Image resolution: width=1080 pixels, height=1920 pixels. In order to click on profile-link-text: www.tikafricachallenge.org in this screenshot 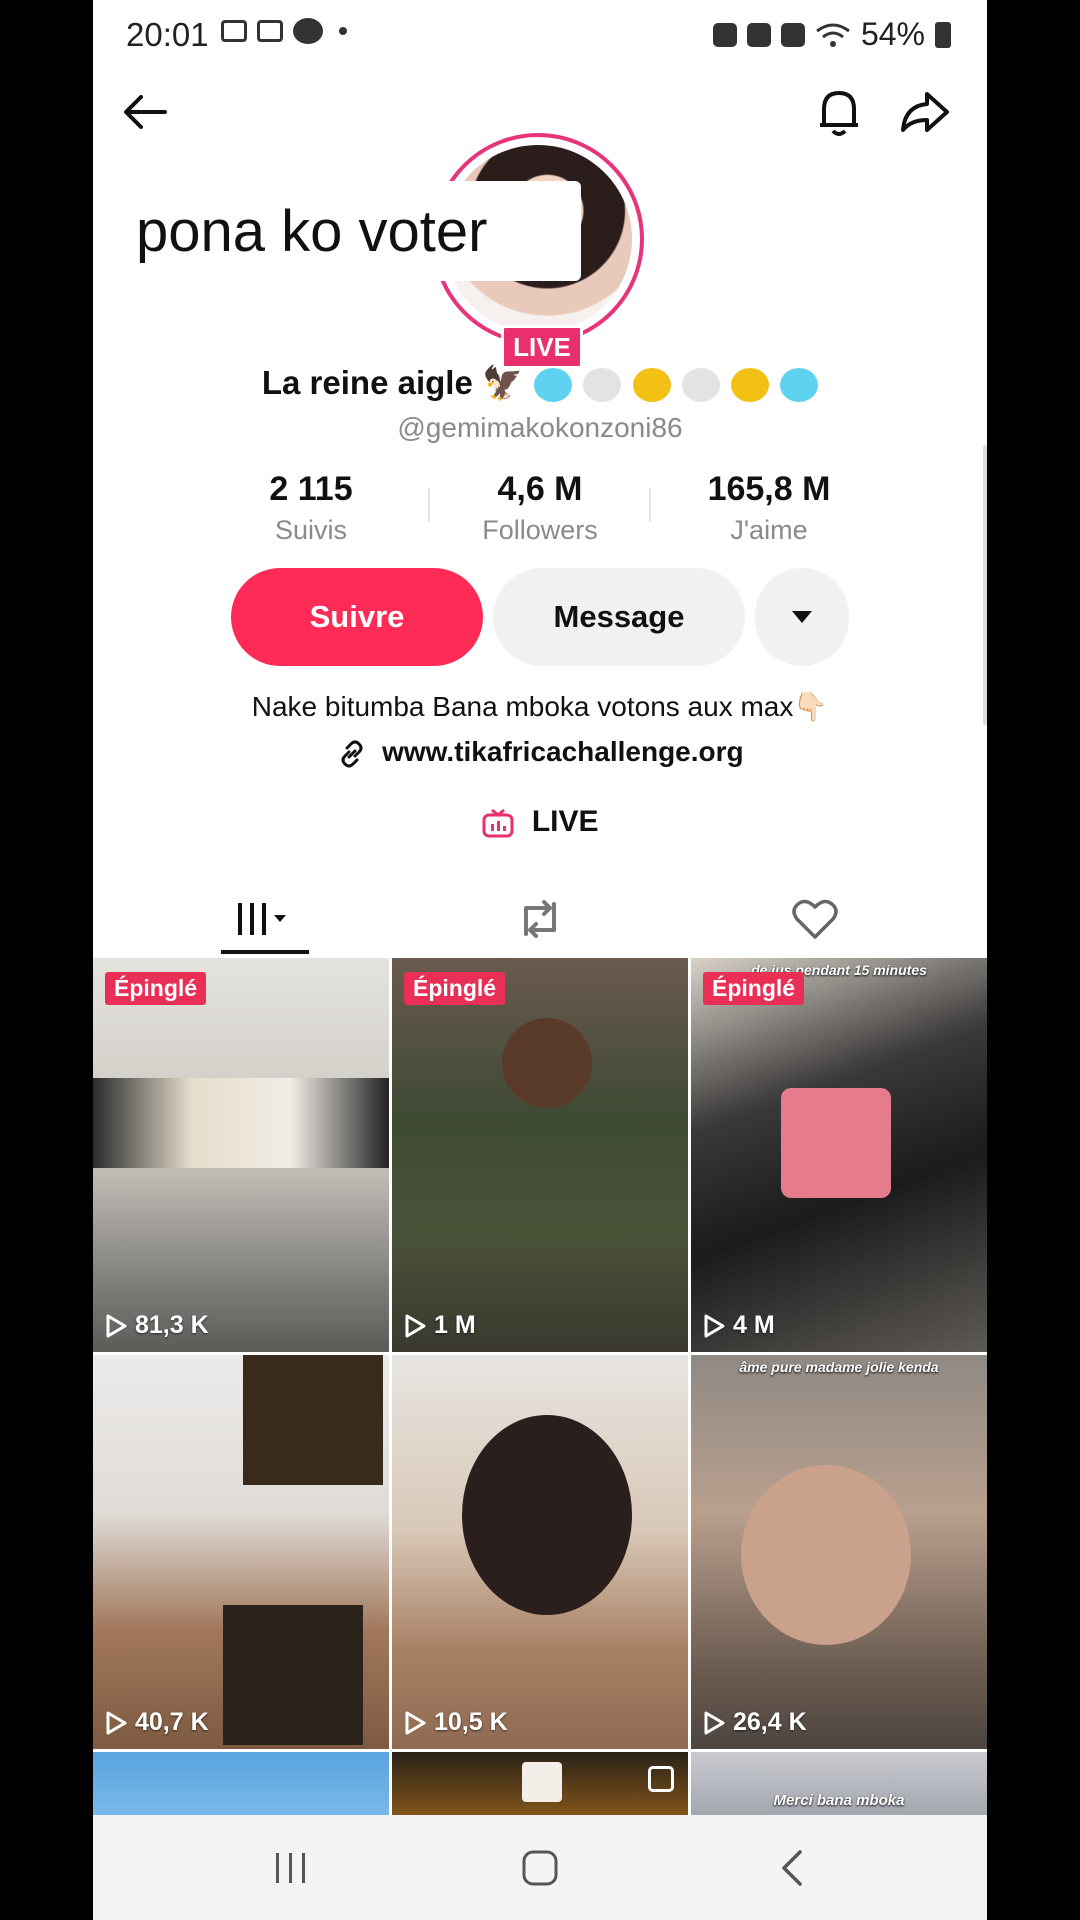, I will do `click(563, 751)`.